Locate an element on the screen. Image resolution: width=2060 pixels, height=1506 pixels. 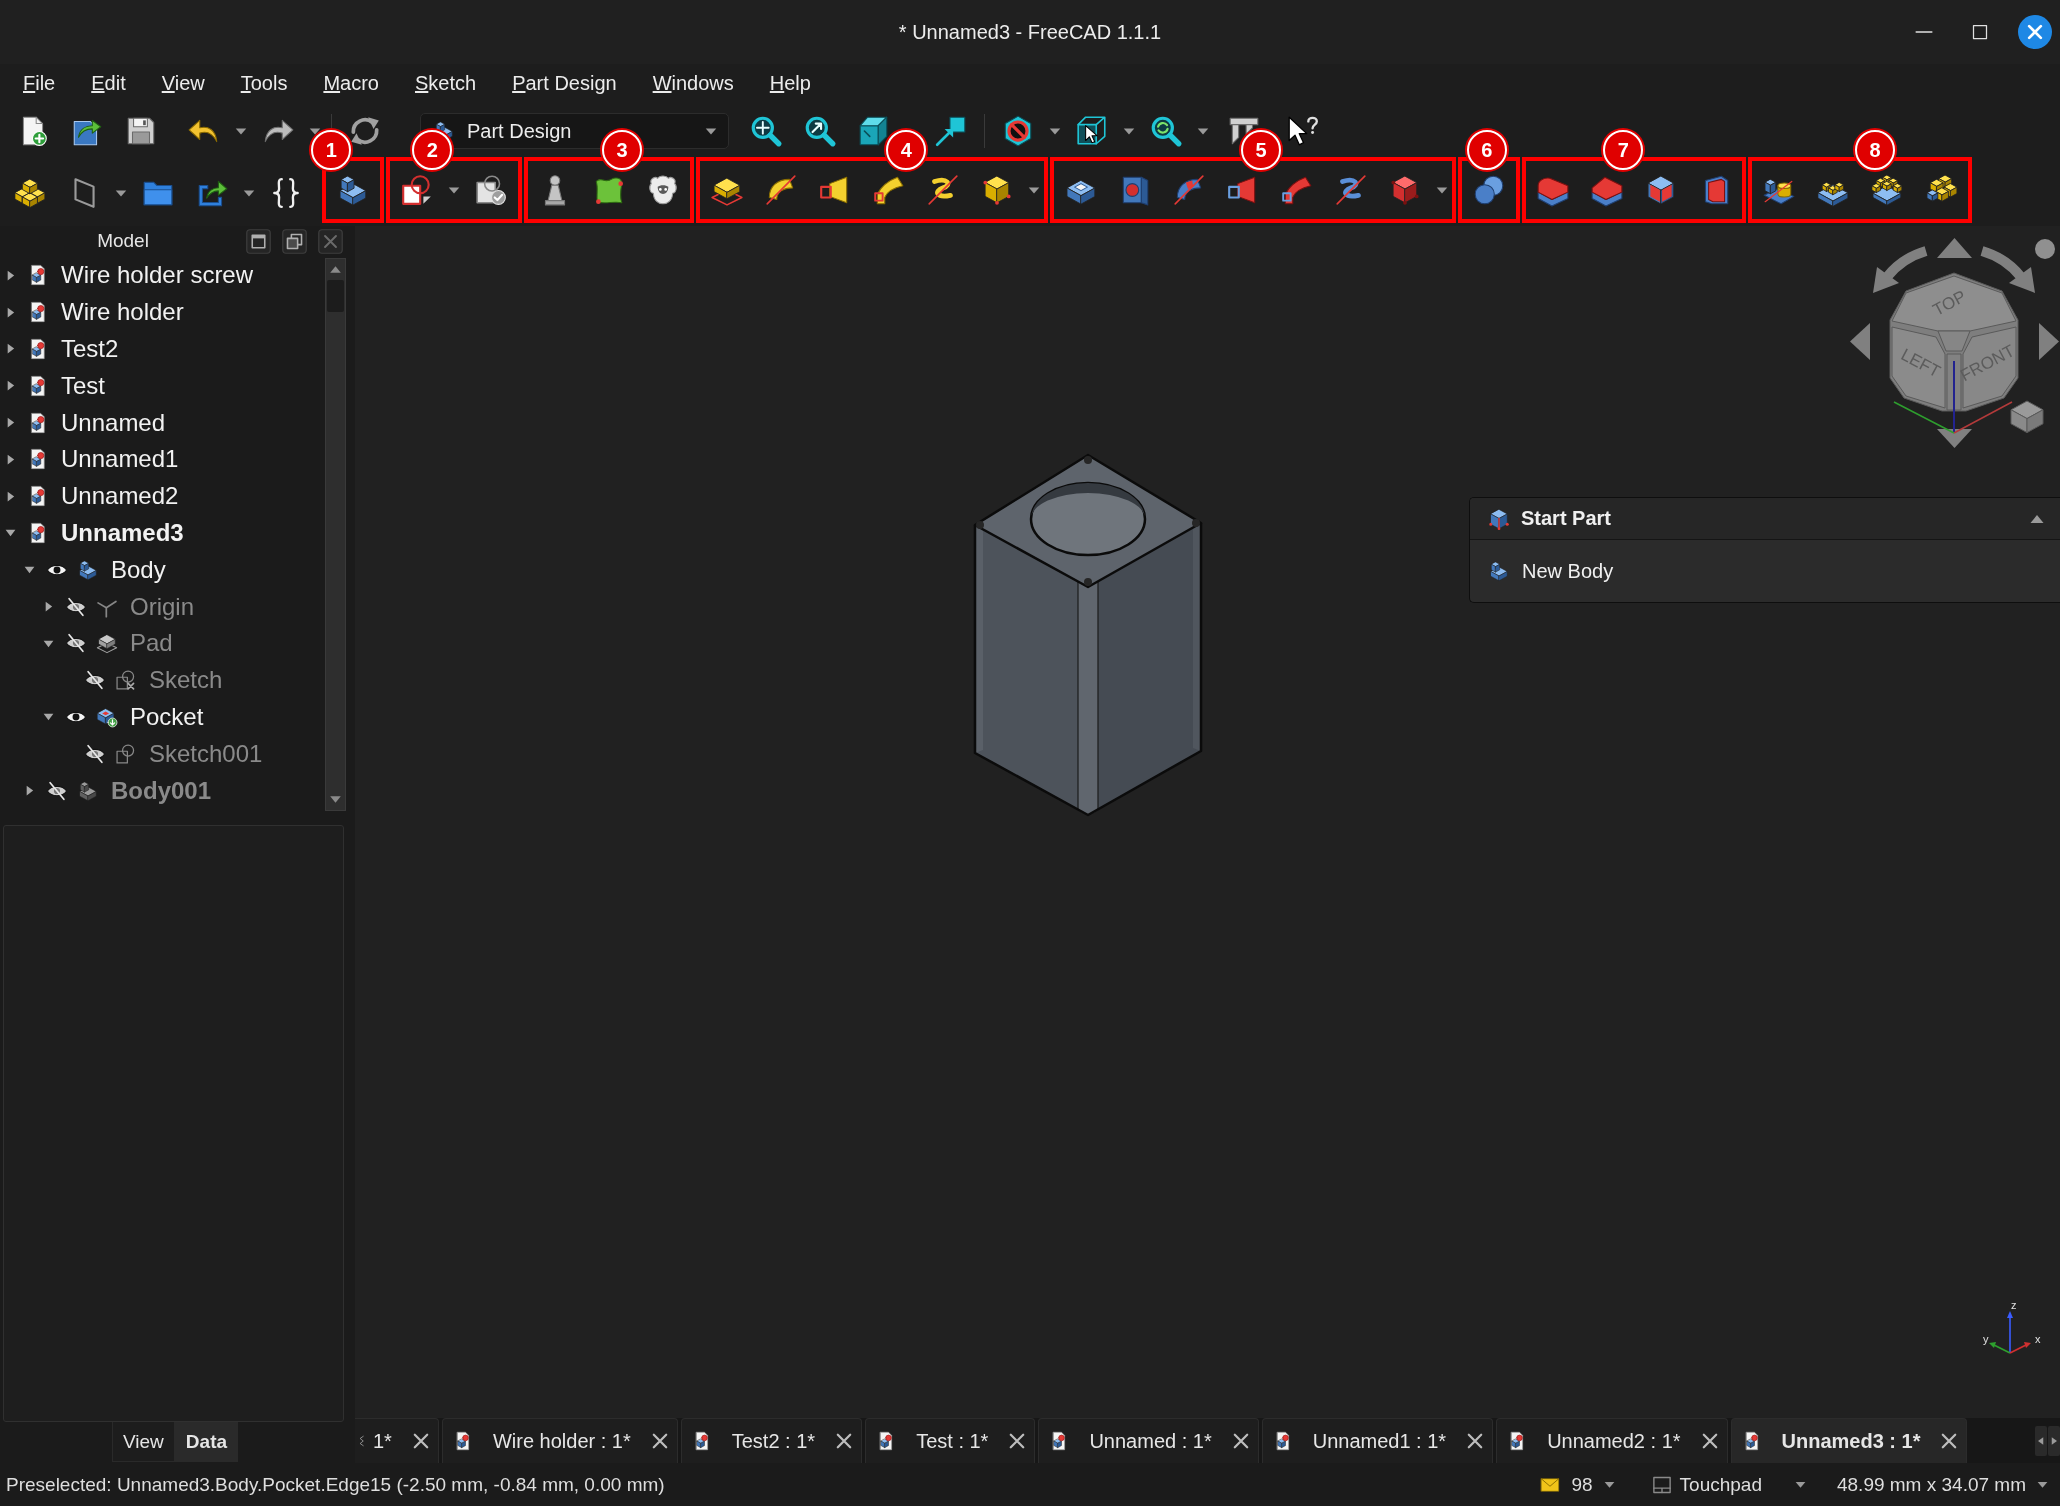
solid-cube-icon is located at coordinates (1405, 190).